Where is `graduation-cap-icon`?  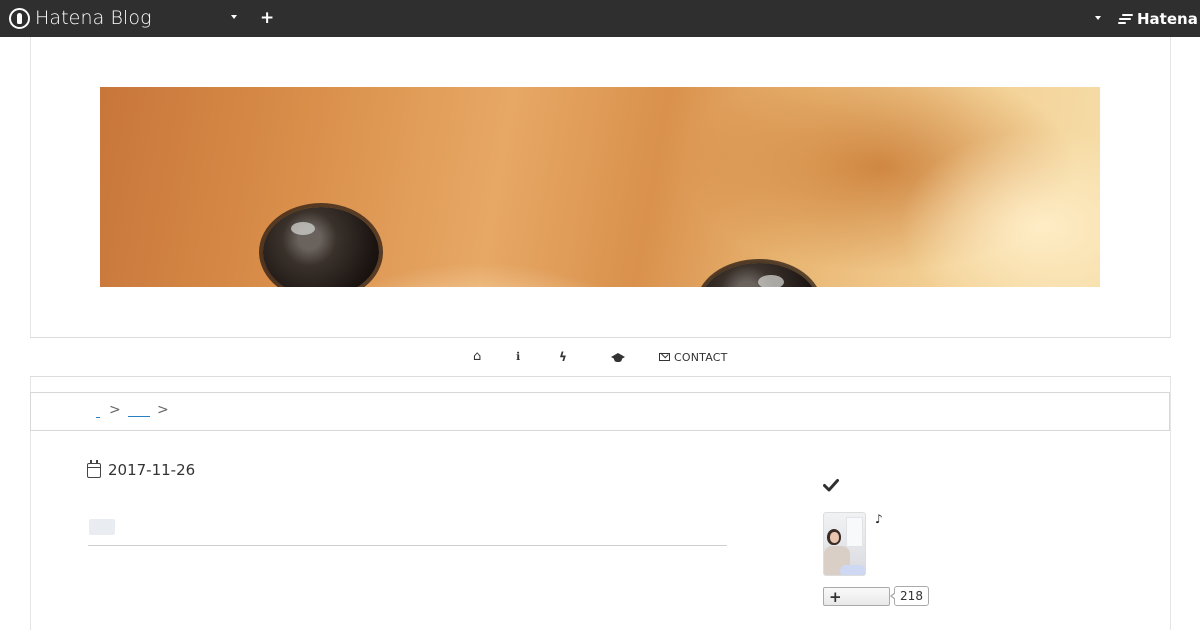 graduation-cap-icon is located at coordinates (618, 357).